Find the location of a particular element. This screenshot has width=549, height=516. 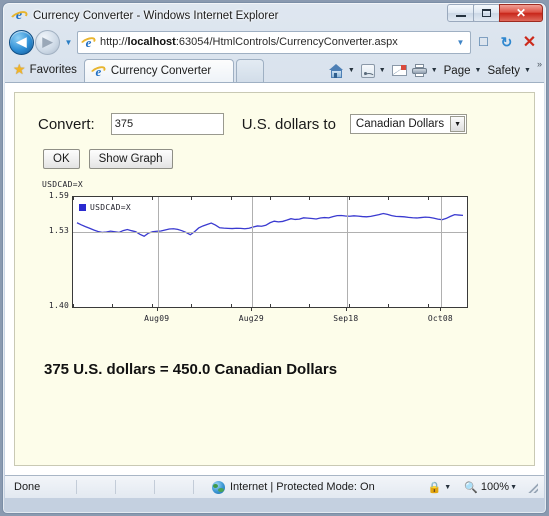

print-button is located at coordinates (419, 71).